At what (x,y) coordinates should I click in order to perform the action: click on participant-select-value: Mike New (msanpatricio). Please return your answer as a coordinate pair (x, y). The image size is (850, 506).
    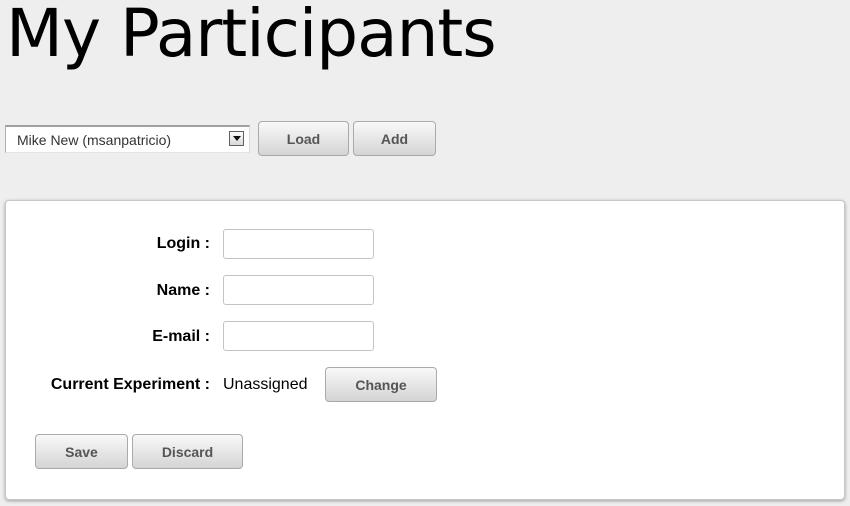
    Looking at the image, I should click on (94, 139).